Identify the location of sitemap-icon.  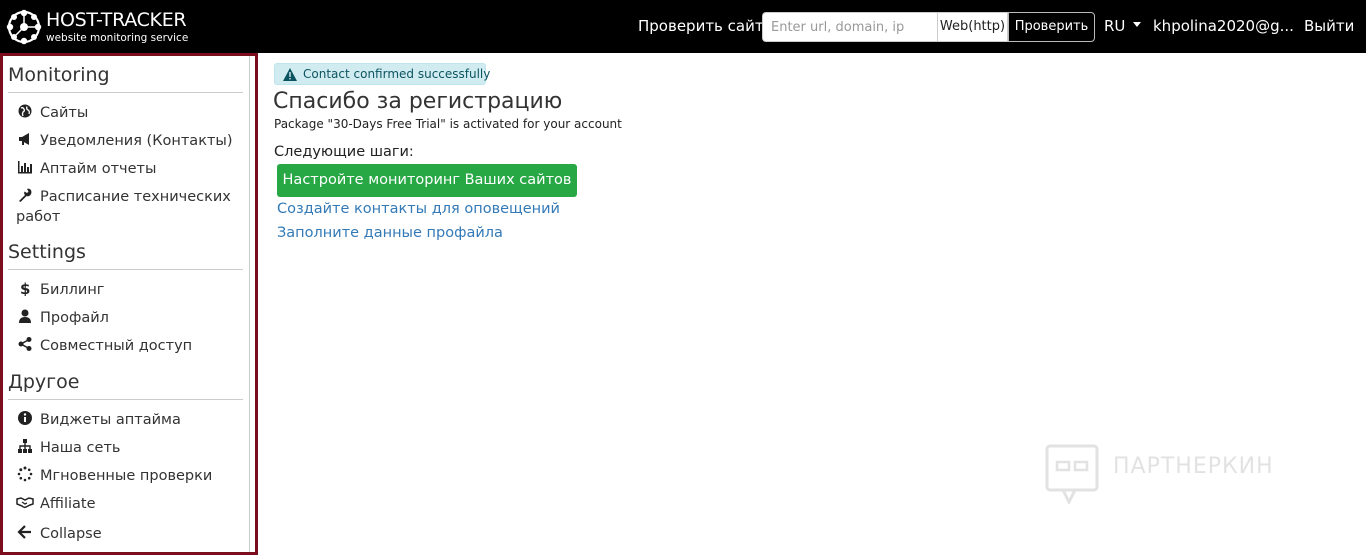
(25, 446).